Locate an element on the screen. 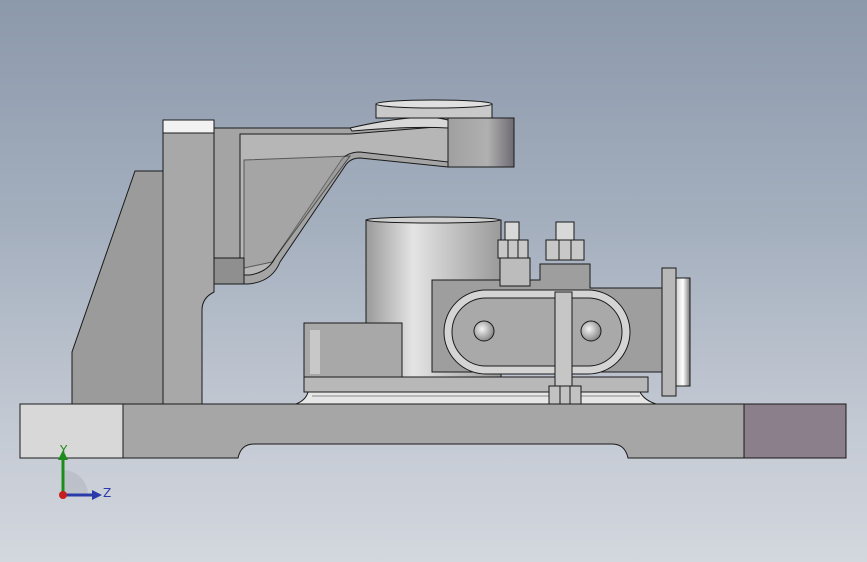 This screenshot has width=867, height=562. base-plate is located at coordinates (433, 431).